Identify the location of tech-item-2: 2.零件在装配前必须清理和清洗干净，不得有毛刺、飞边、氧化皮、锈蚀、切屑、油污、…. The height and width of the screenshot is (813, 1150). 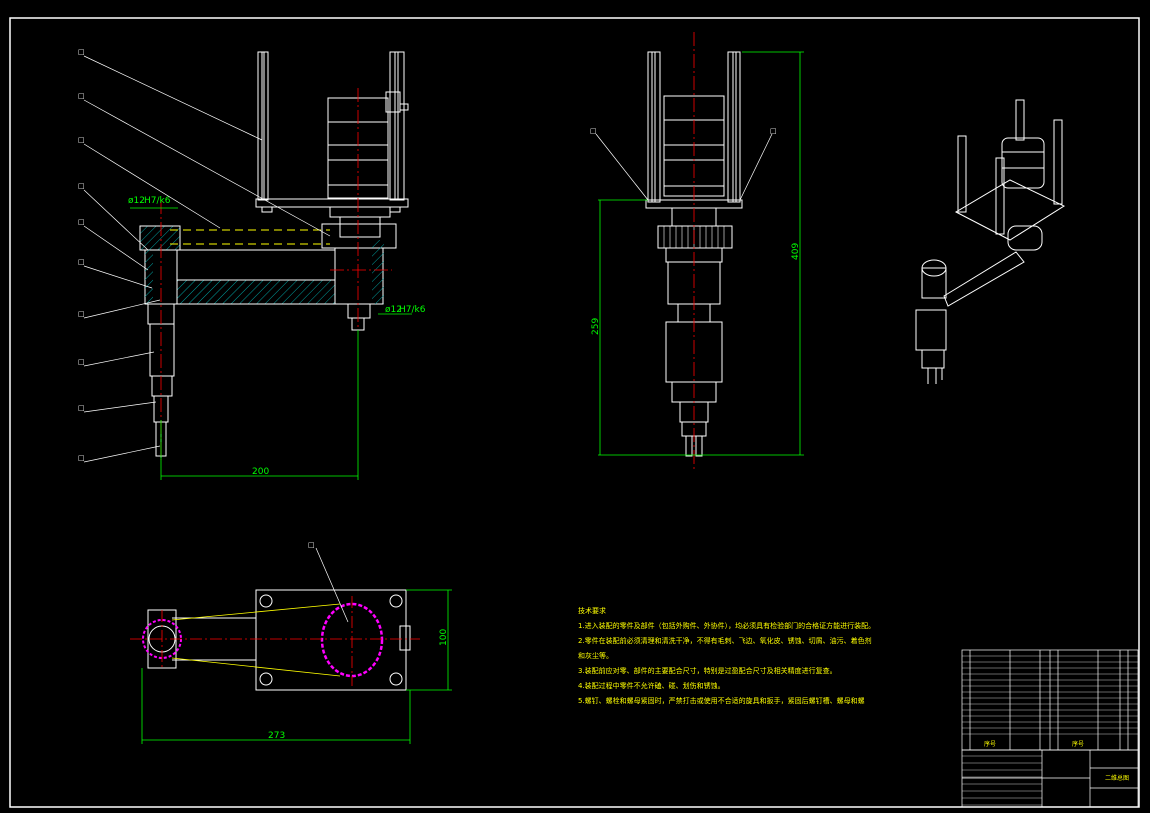
(725, 641).